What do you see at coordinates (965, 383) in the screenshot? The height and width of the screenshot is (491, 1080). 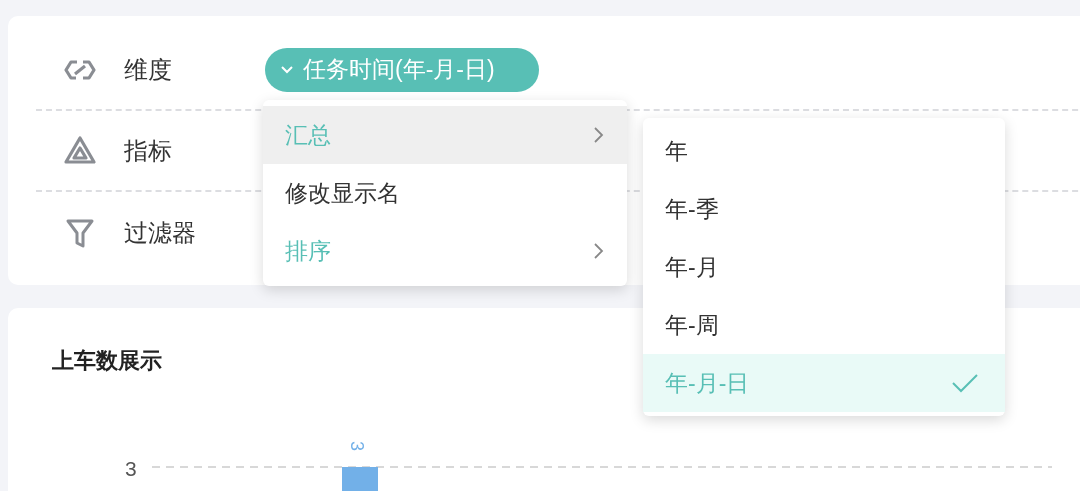 I see `check-icon` at bounding box center [965, 383].